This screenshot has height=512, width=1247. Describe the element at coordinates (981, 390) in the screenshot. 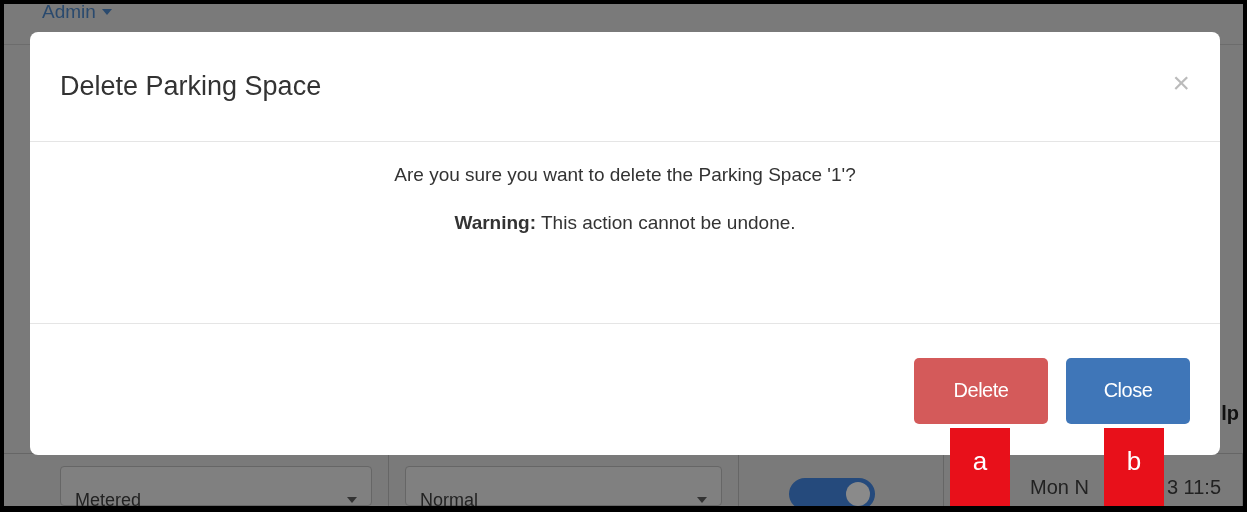

I see `delete-button: Delete` at that location.